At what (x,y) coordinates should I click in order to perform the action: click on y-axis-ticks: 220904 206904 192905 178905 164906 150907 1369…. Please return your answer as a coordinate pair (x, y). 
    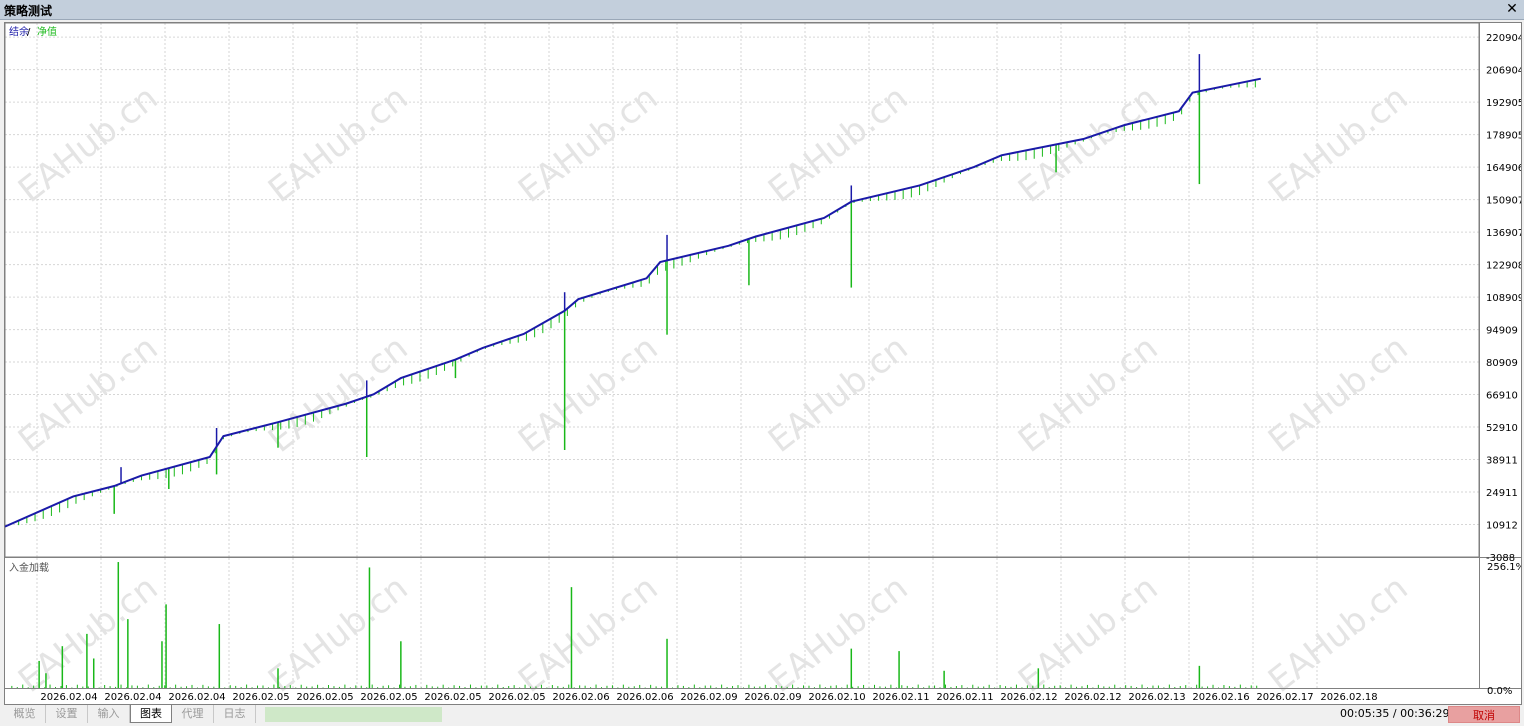
    Looking at the image, I should click on (1505, 298).